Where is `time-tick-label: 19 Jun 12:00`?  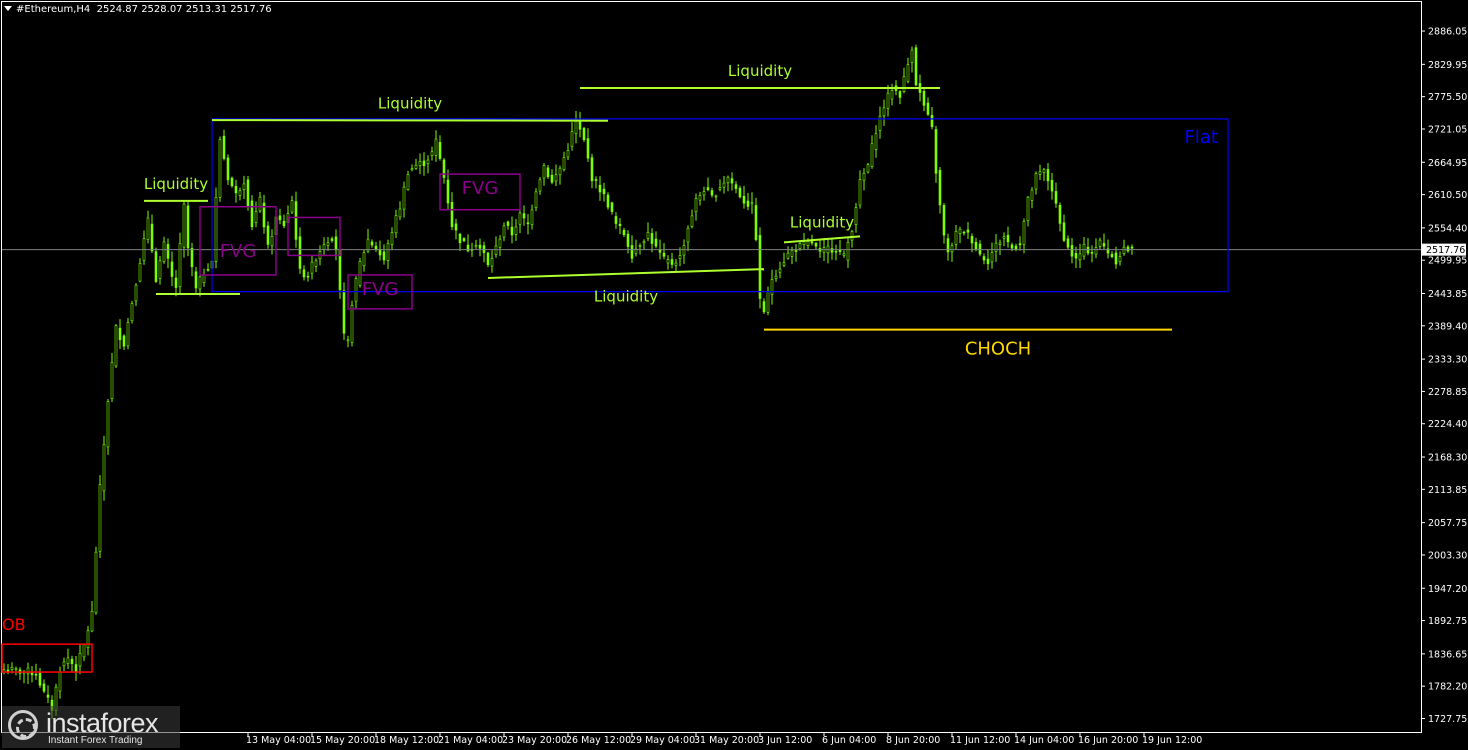 time-tick-label: 19 Jun 12:00 is located at coordinates (1172, 740).